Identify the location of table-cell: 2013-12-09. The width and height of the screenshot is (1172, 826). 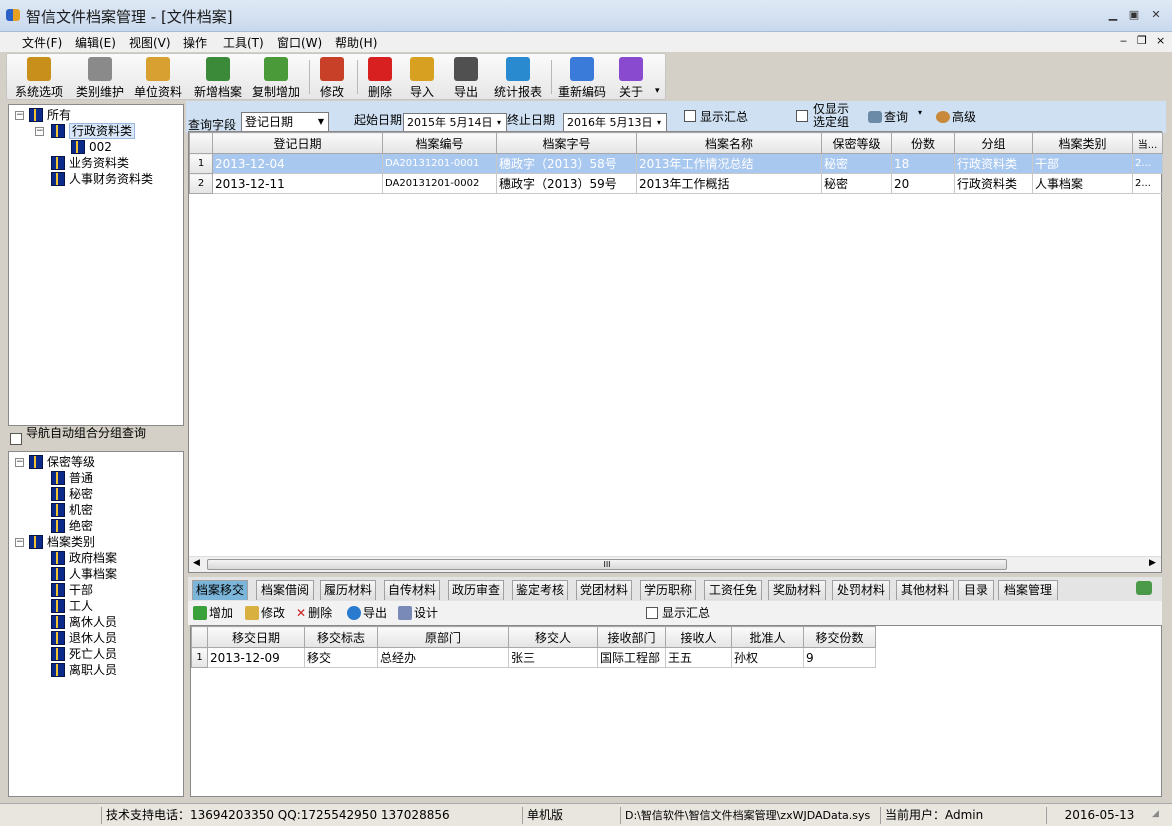
(256, 657).